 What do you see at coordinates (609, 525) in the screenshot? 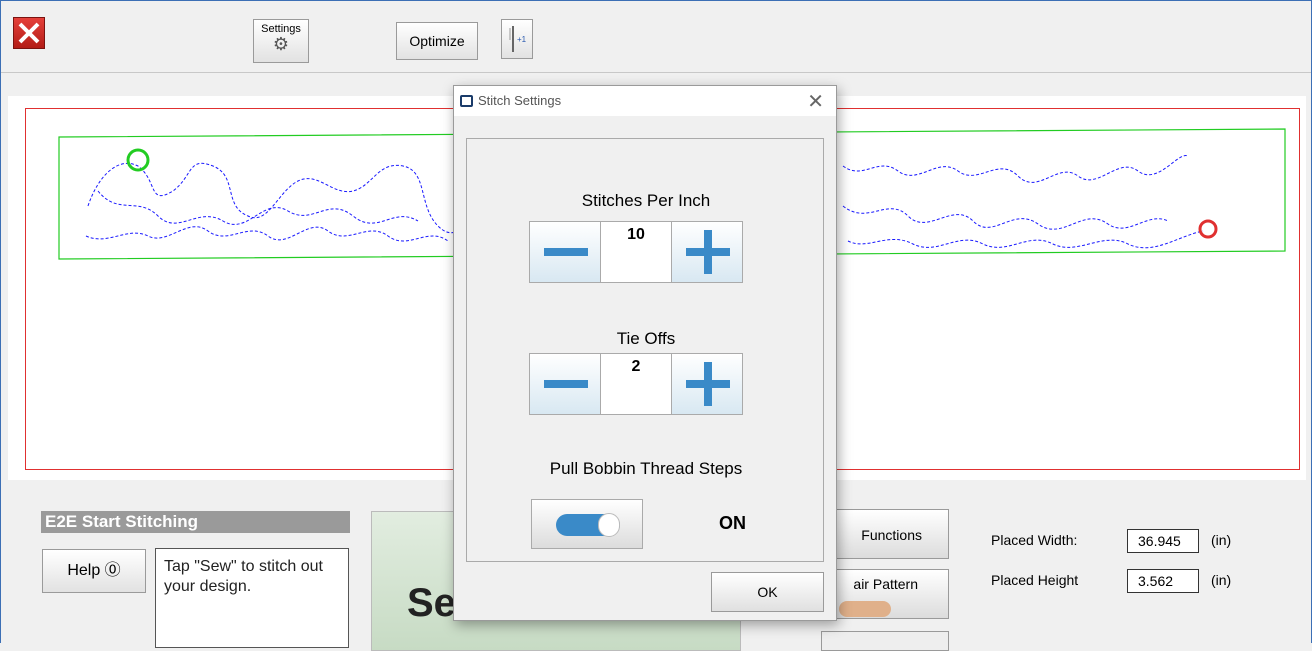
I see `toggle-knob` at bounding box center [609, 525].